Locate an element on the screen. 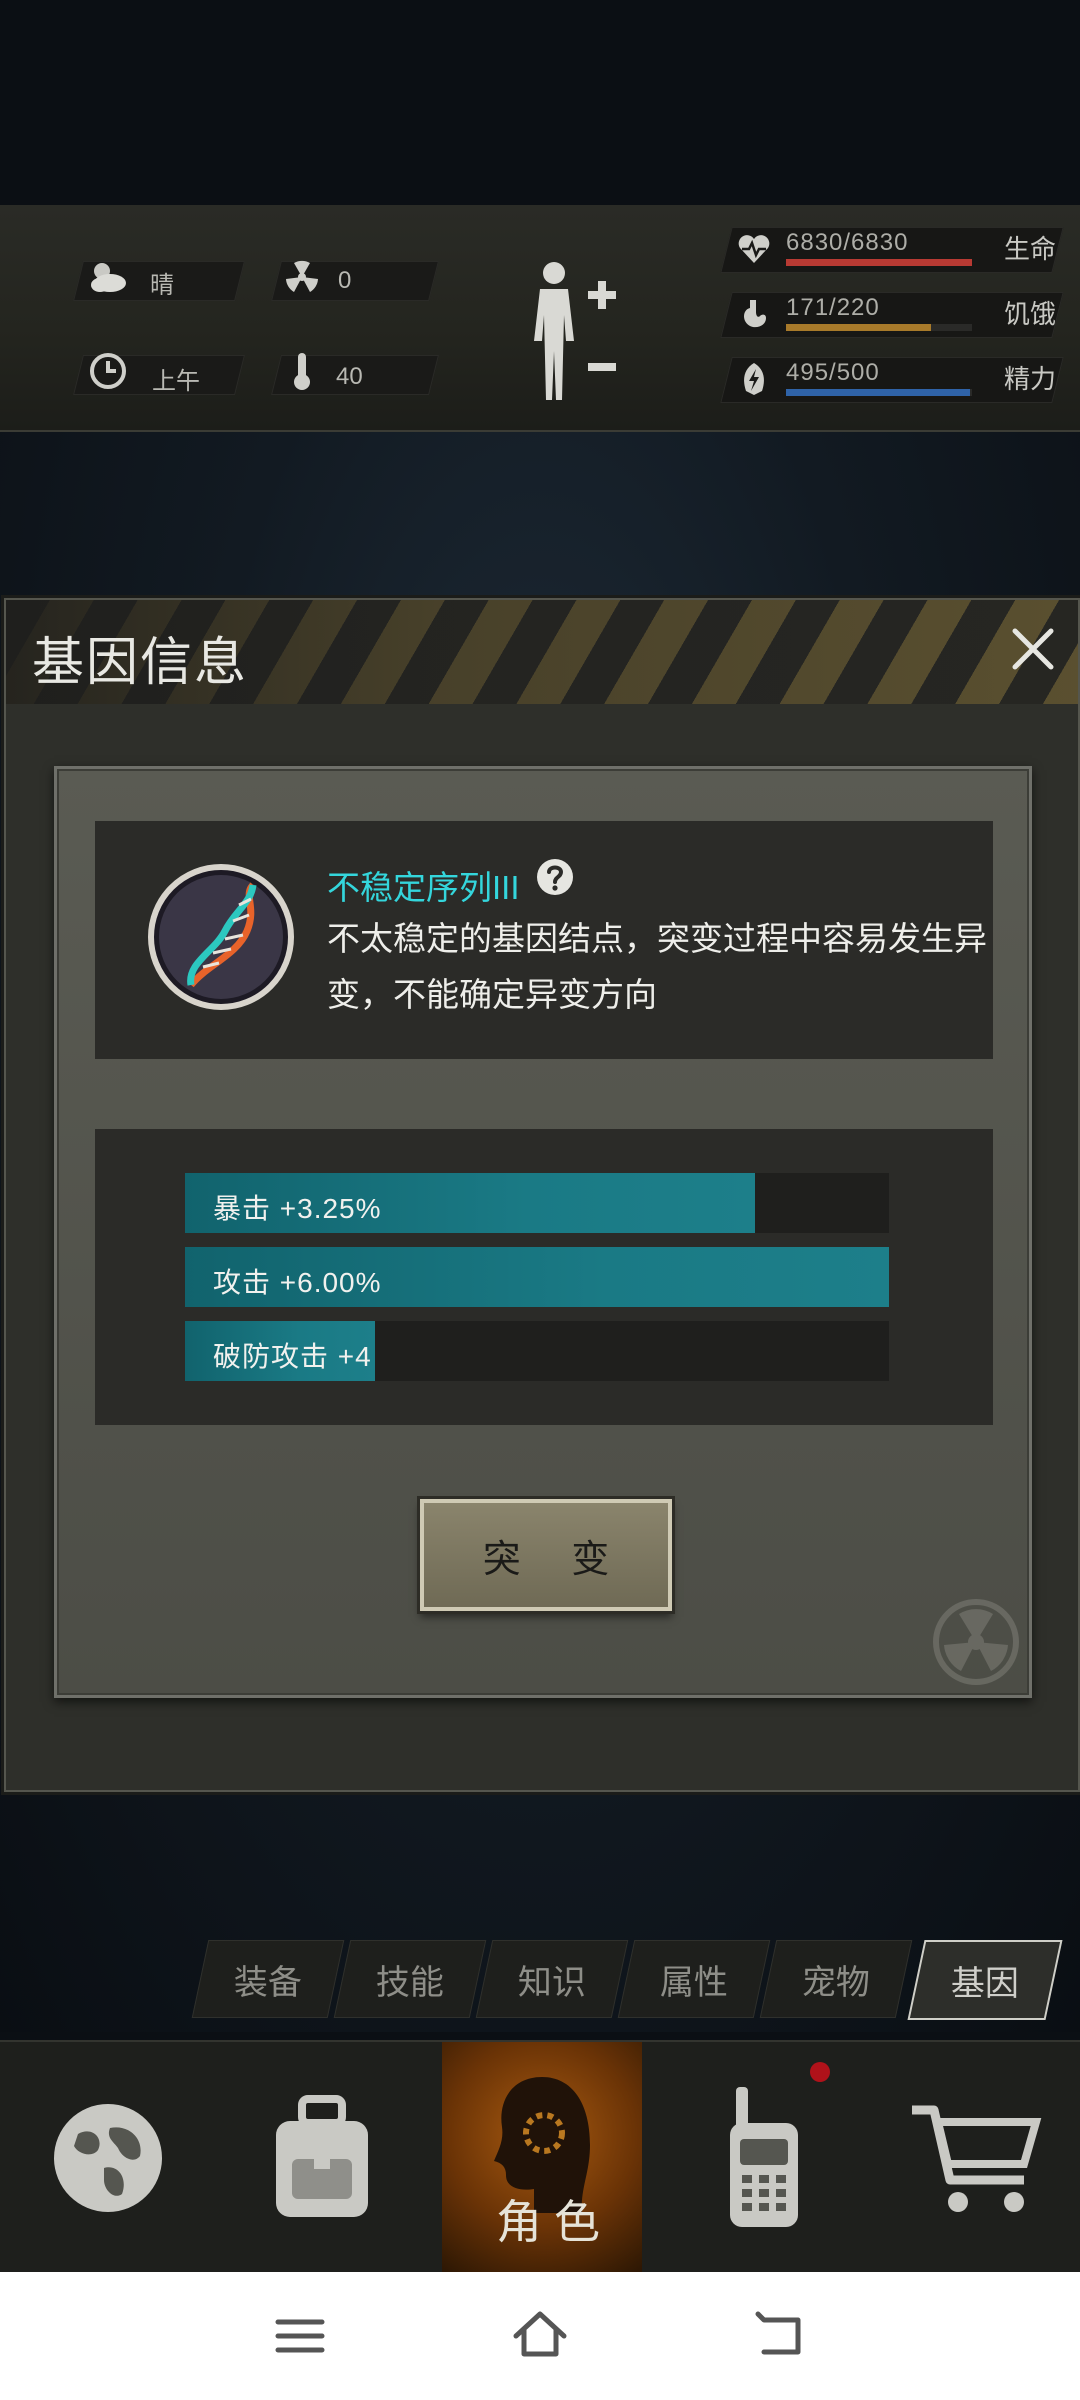 The width and height of the screenshot is (1080, 2400). backpack-icon is located at coordinates (322, 2156).